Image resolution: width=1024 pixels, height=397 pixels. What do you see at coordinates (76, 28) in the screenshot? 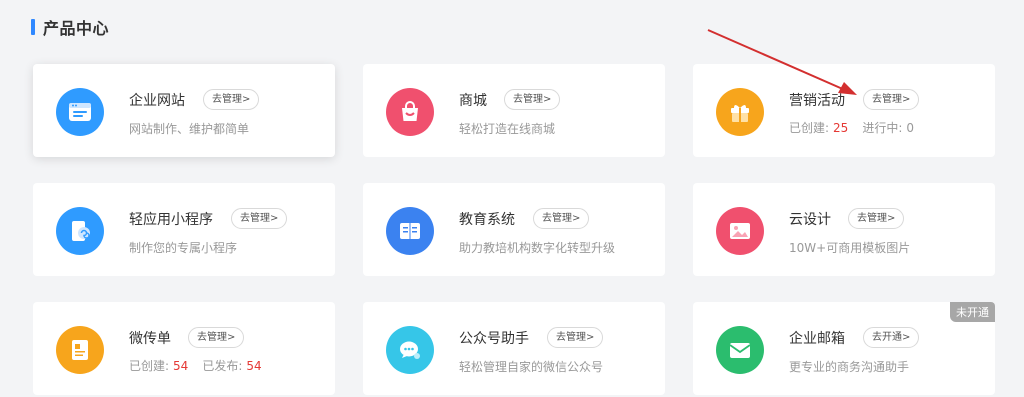
I see `section-title: 产品中心` at bounding box center [76, 28].